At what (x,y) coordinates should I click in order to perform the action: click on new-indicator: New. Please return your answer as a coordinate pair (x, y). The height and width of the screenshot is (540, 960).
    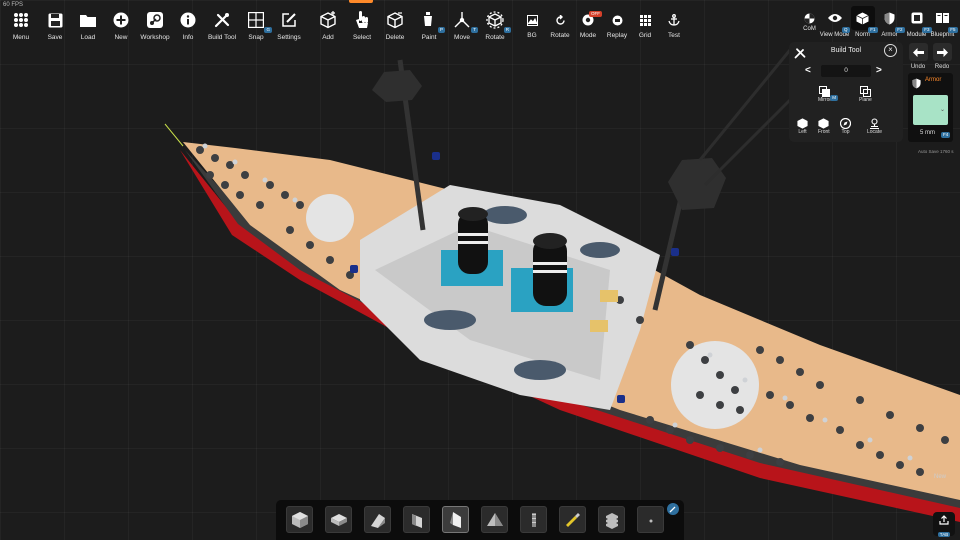
    Looking at the image, I should click on (940, 477).